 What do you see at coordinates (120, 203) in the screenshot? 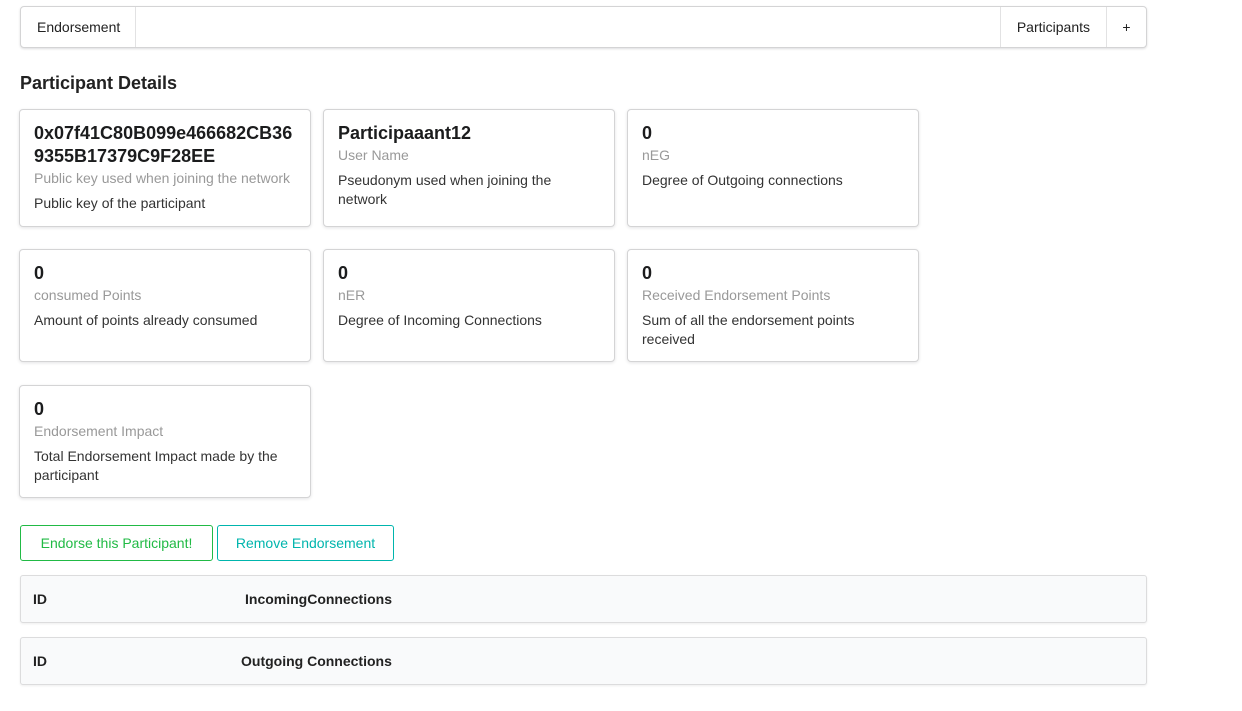
I see `card-description: Public key of the participant` at bounding box center [120, 203].